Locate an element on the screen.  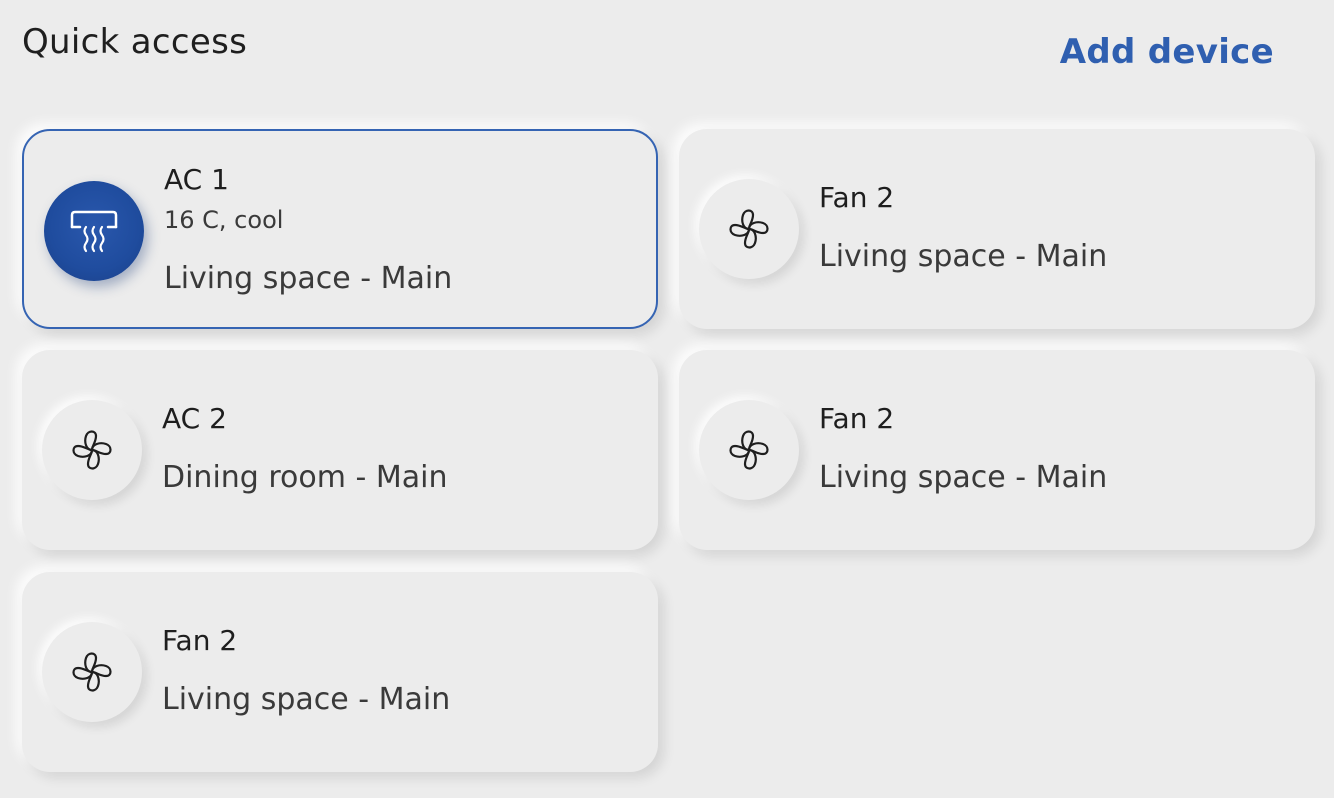
device-name: AC 1 is located at coordinates (196, 179).